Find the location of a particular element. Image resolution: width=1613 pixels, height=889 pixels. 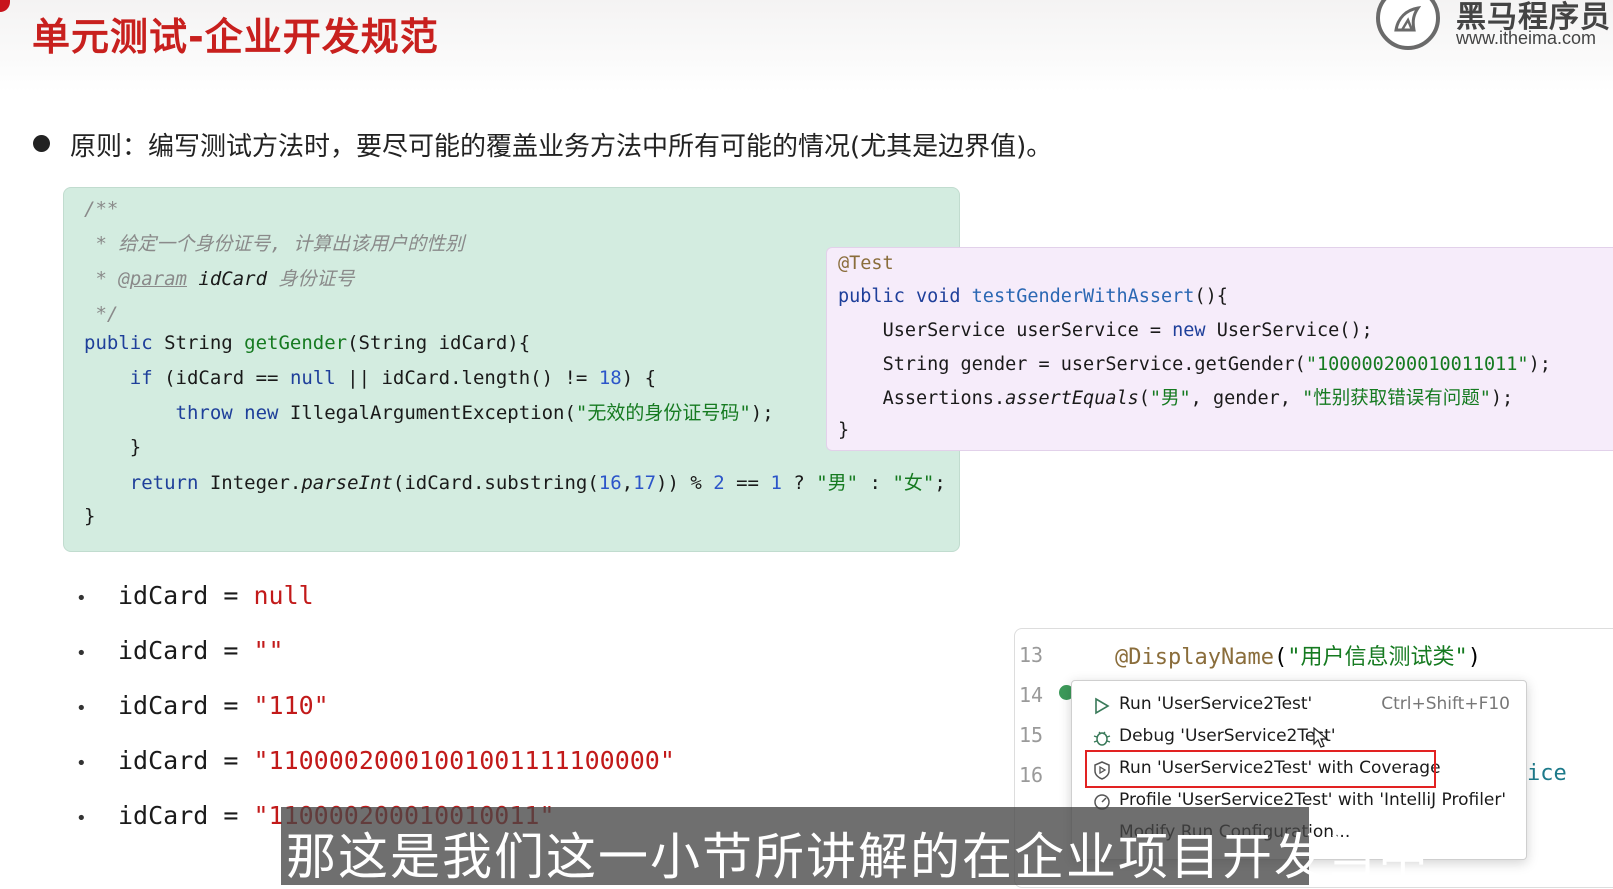

number-literal: 17 is located at coordinates (645, 483).